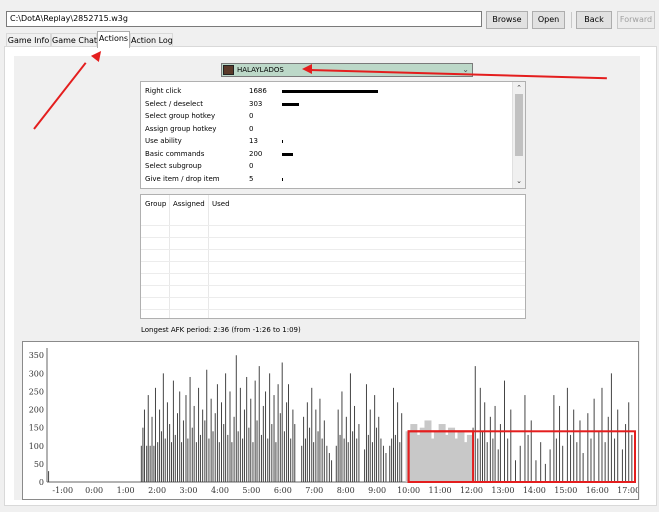 This screenshot has width=659, height=512. What do you see at coordinates (36, 428) in the screenshot?
I see `y-tick-label: 150` at bounding box center [36, 428].